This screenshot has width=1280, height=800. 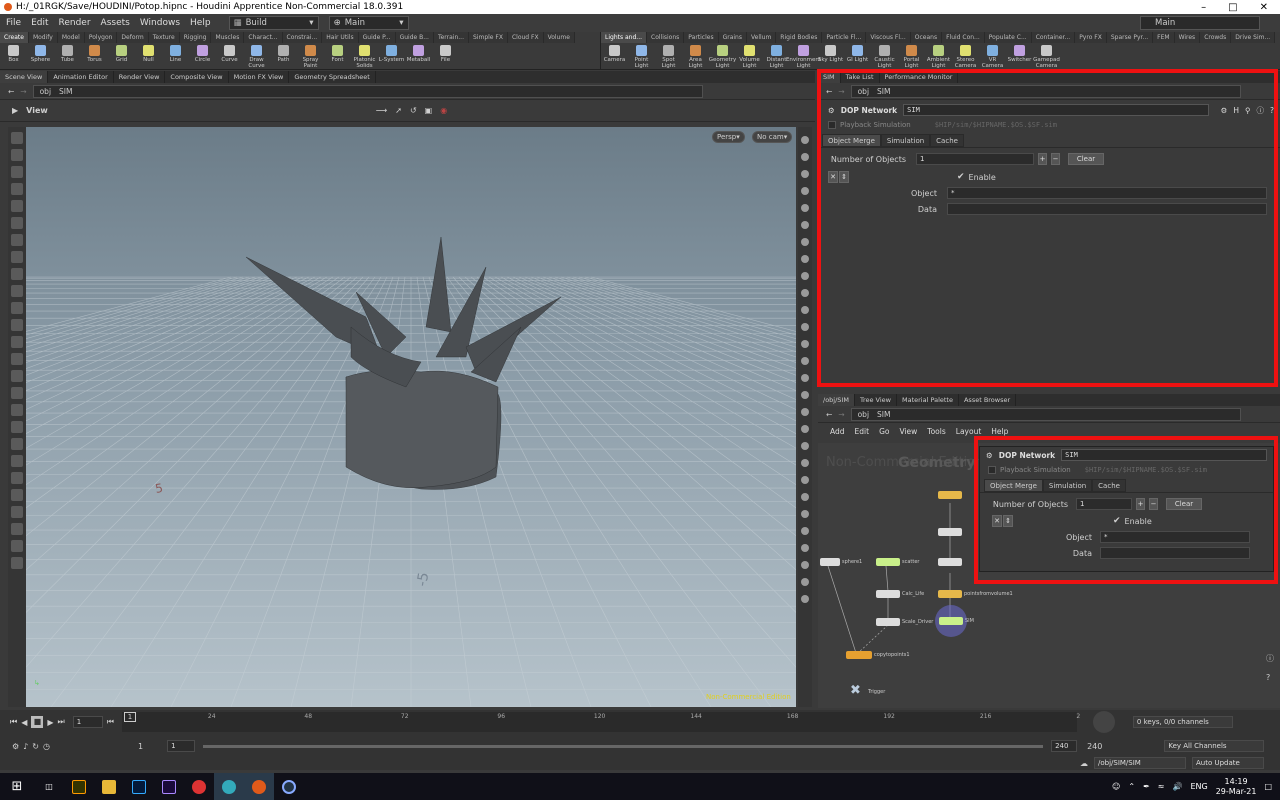 What do you see at coordinates (1131, 786) in the screenshot?
I see `chevron-up-icon: ⌃` at bounding box center [1131, 786].